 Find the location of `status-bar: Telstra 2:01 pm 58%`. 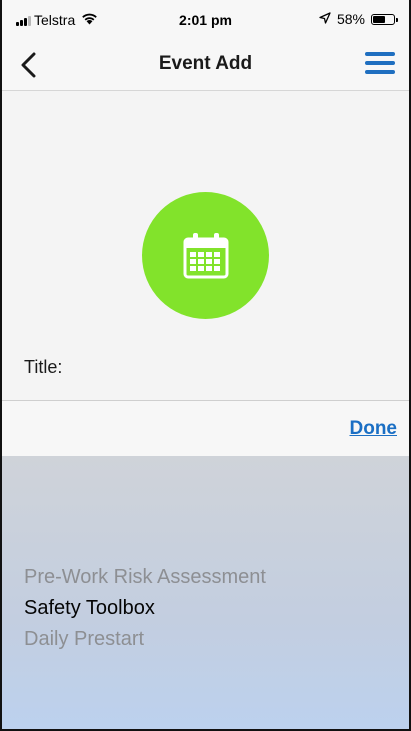

status-bar: Telstra 2:01 pm 58% is located at coordinates (205, 20).